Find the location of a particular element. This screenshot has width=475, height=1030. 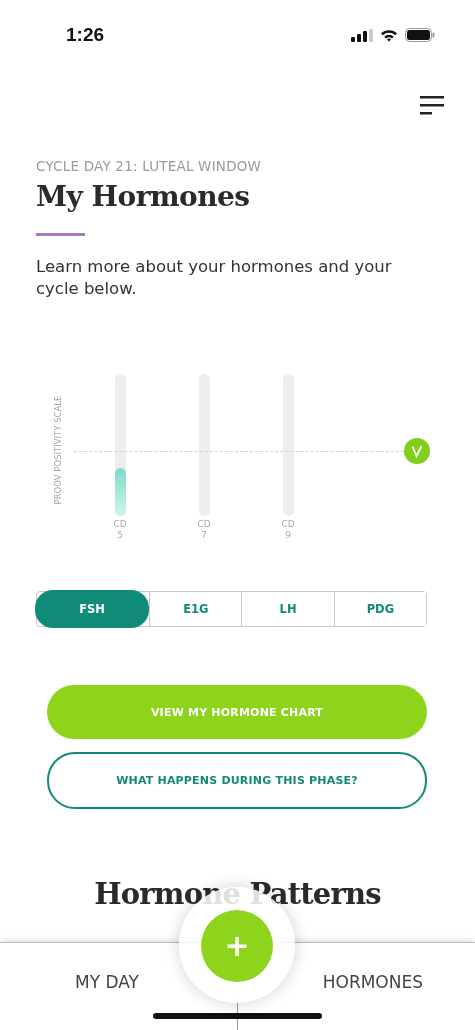

axis-label: PROOV POSITIVITY SCALE is located at coordinates (58, 450).